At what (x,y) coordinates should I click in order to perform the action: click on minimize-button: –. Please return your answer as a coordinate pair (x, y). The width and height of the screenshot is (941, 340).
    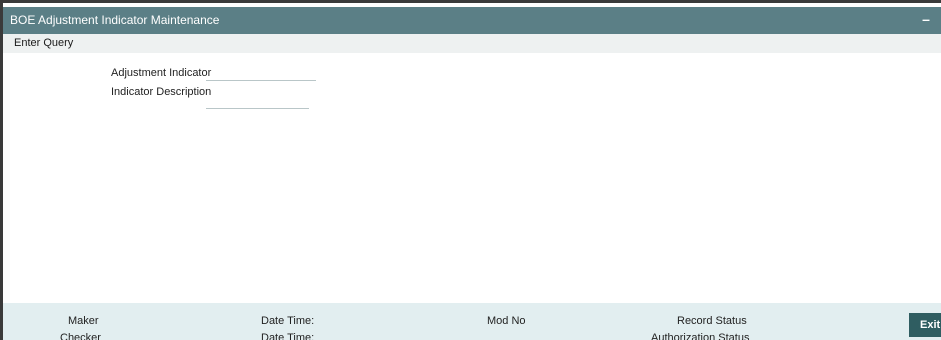
    Looking at the image, I should click on (926, 19).